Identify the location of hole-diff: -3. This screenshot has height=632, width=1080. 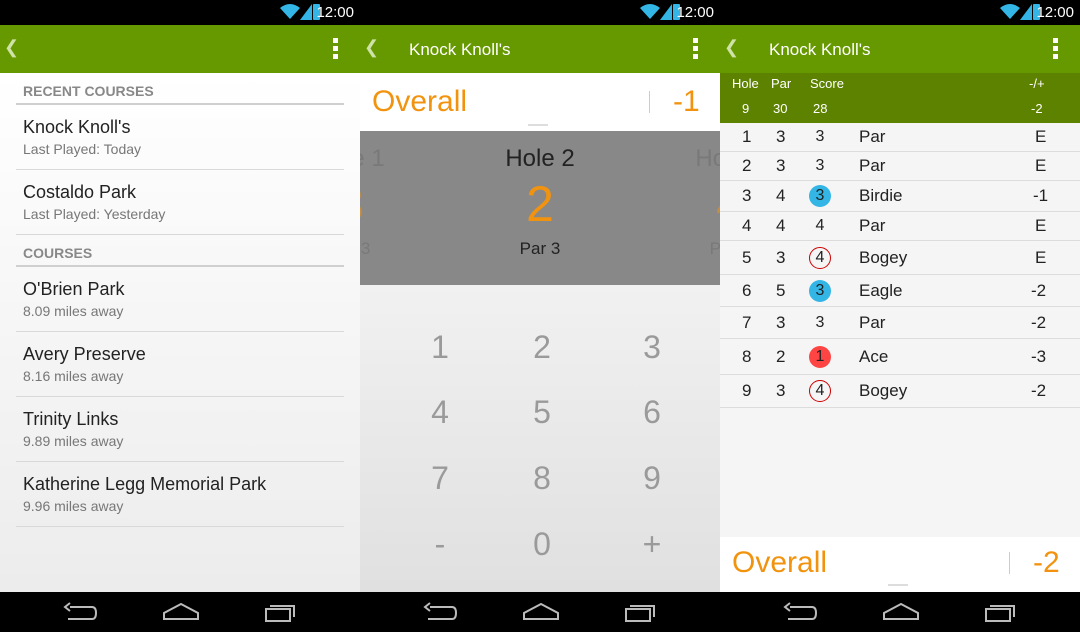
(1039, 356).